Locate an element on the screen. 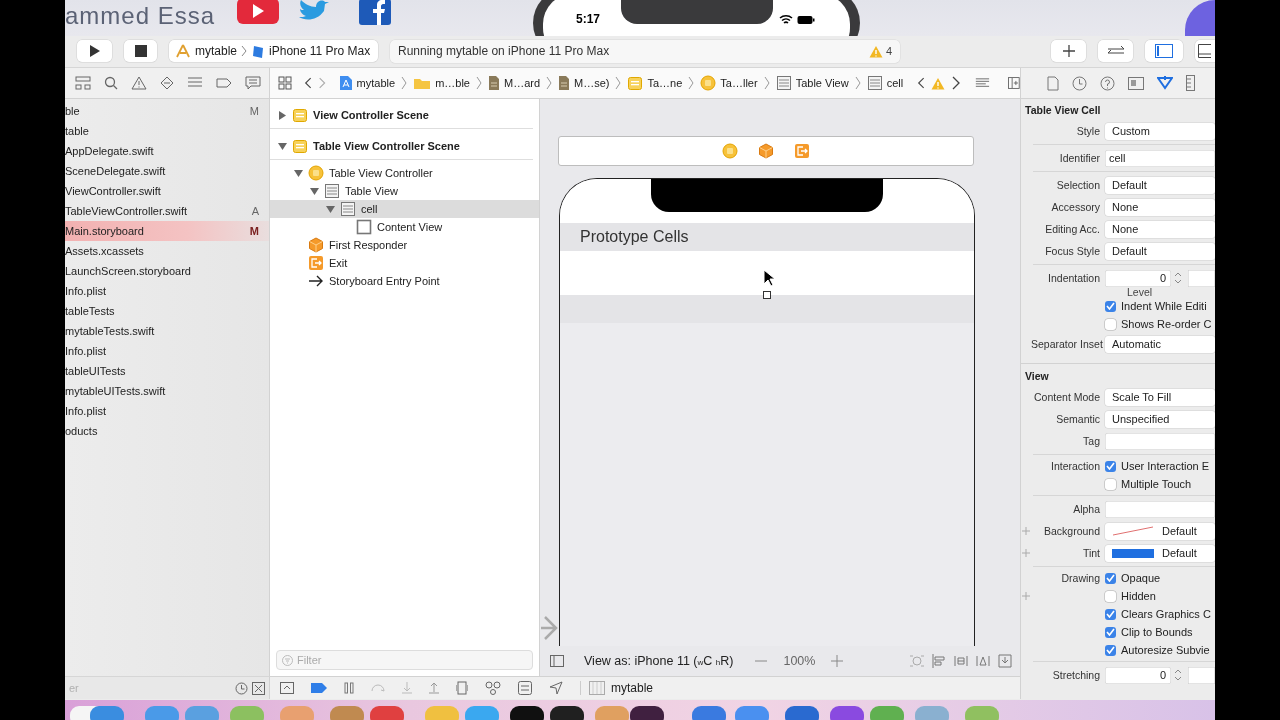 Image resolution: width=1280 pixels, height=720 pixels. grid-icon is located at coordinates (285, 83).